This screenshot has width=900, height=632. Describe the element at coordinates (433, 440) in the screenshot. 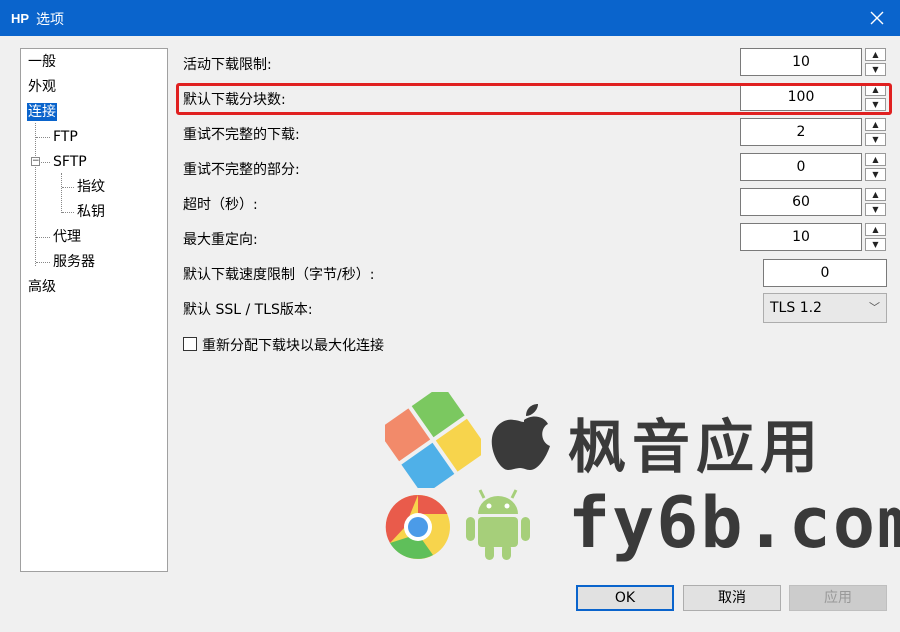

I see `windows-logo-icon` at that location.